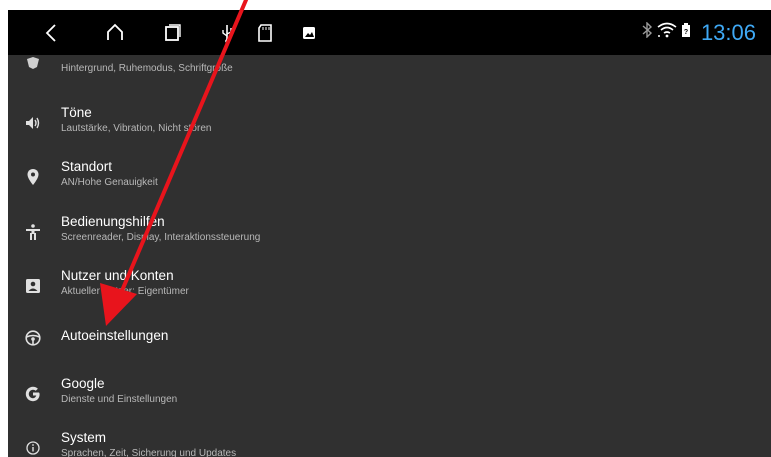 The height and width of the screenshot is (457, 771). What do you see at coordinates (174, 163) in the screenshot?
I see `annotation-arrow` at bounding box center [174, 163].